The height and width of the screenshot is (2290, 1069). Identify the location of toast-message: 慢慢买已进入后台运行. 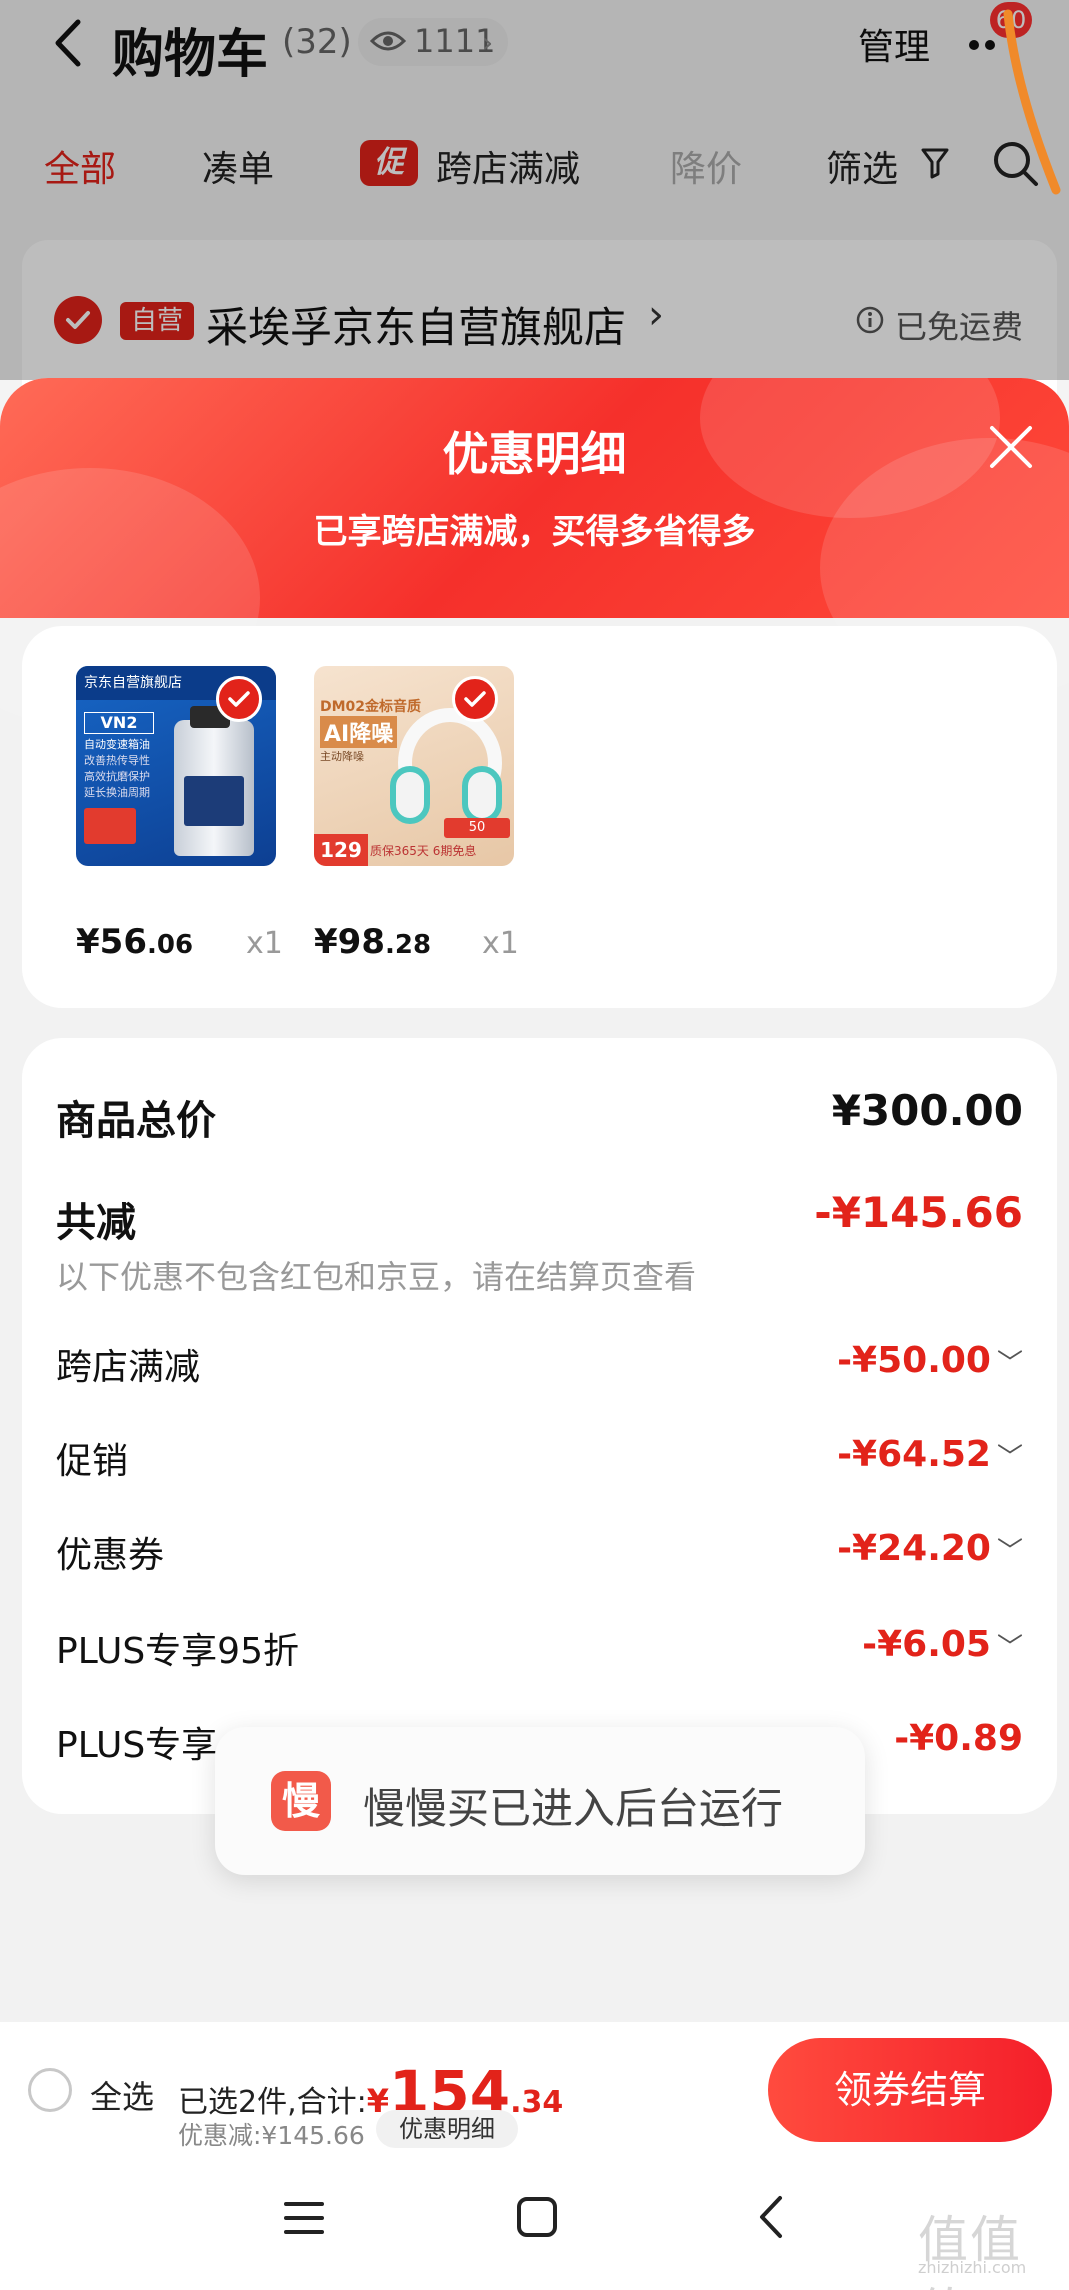
(573, 1808).